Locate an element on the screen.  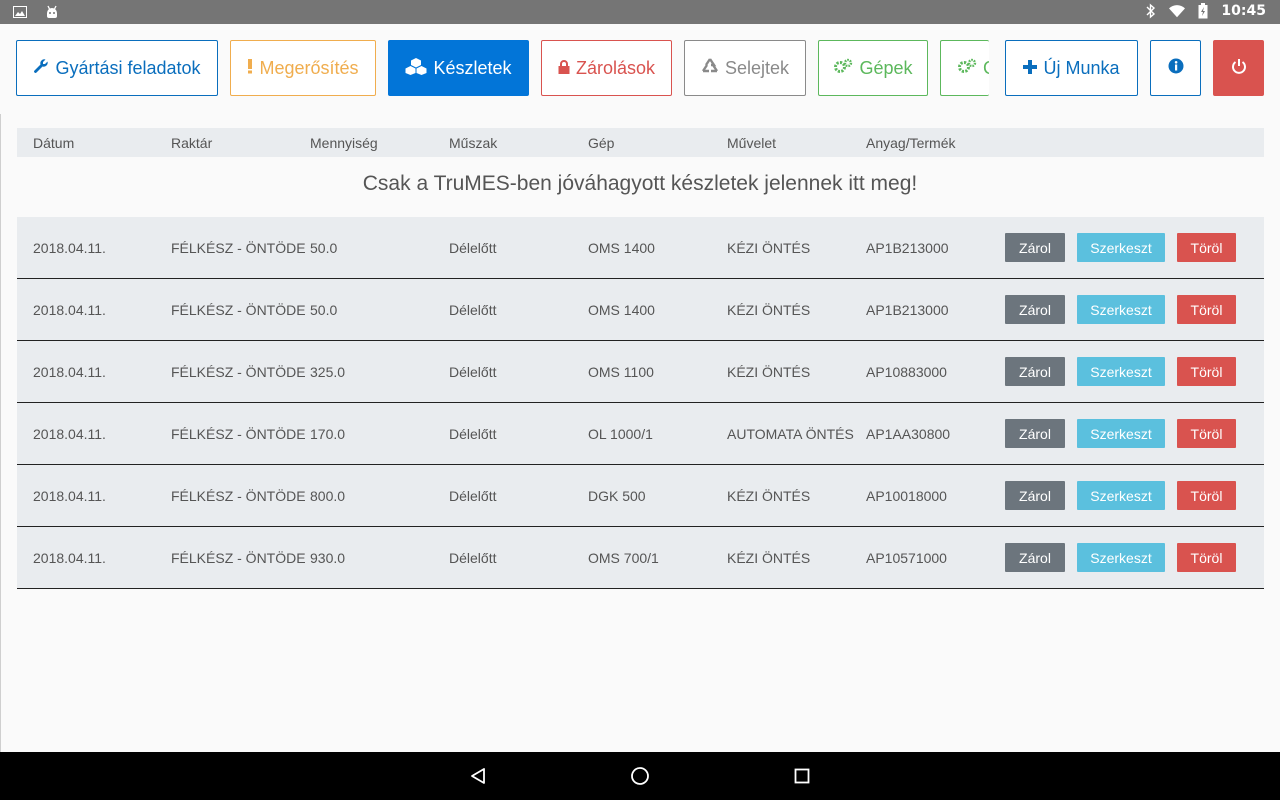
header-operation: Művelet is located at coordinates (752, 142).